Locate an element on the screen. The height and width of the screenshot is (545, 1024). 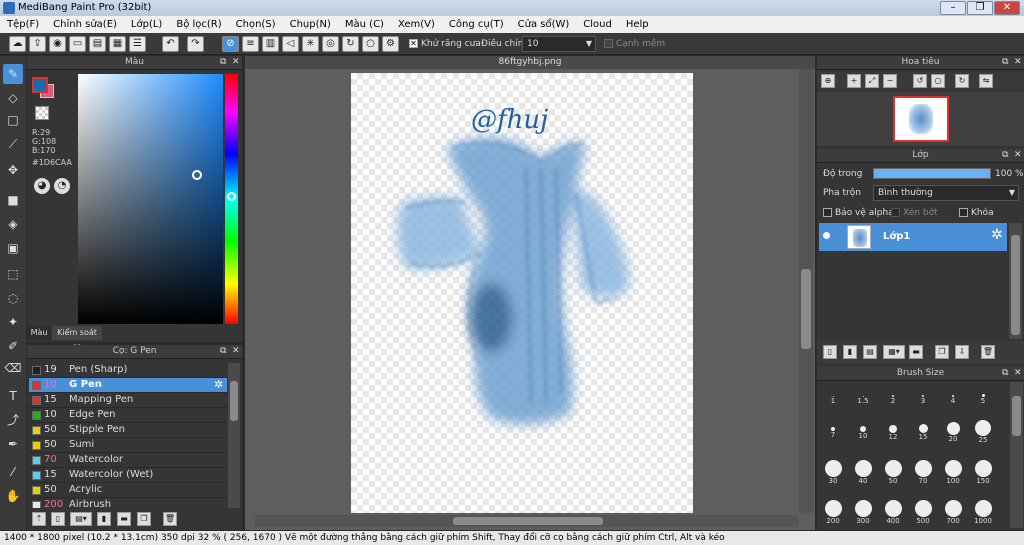
soft-edge-checkbox: Cạnh mềm is located at coordinates (634, 44).